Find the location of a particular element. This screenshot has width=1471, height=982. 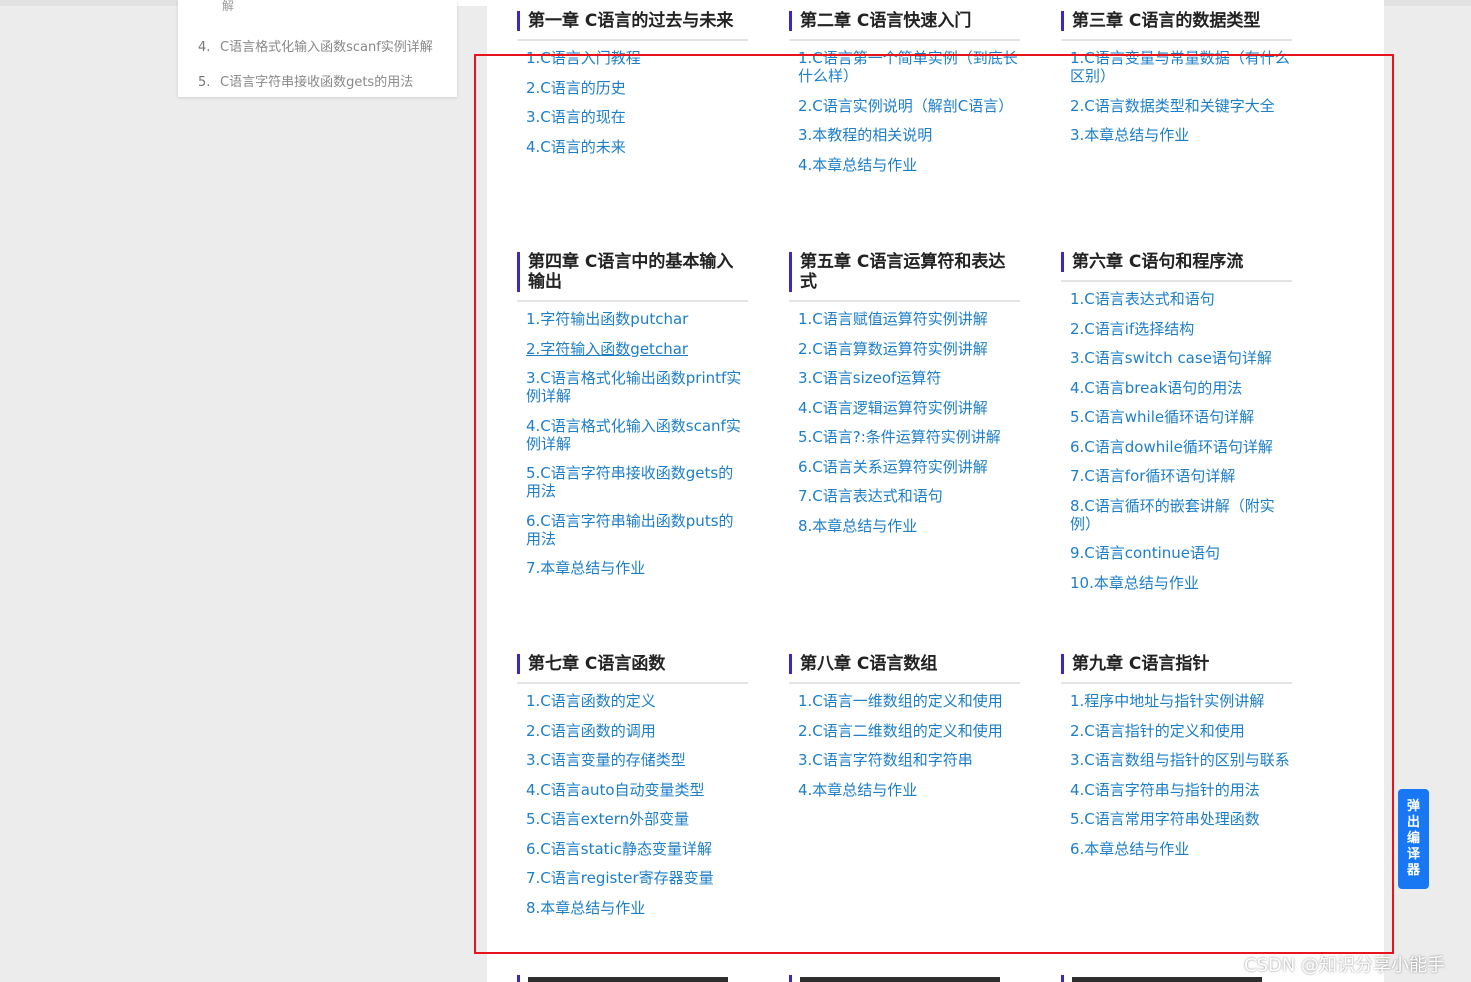

lesson-link: 1.字符输出函数putchar is located at coordinates (637, 319).